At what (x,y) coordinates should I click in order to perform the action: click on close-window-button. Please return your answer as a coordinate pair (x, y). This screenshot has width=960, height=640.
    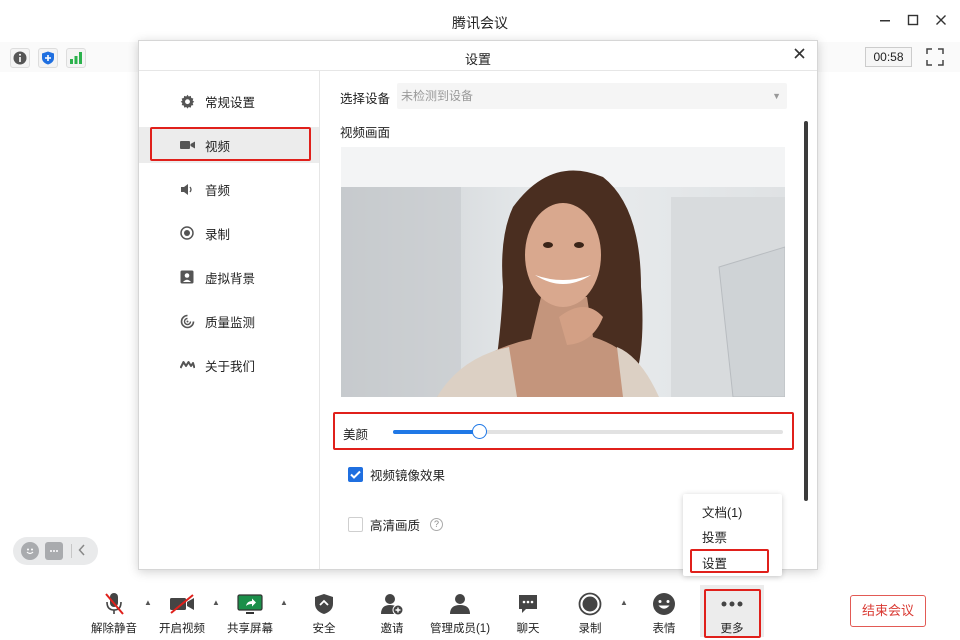
    Looking at the image, I should click on (941, 21).